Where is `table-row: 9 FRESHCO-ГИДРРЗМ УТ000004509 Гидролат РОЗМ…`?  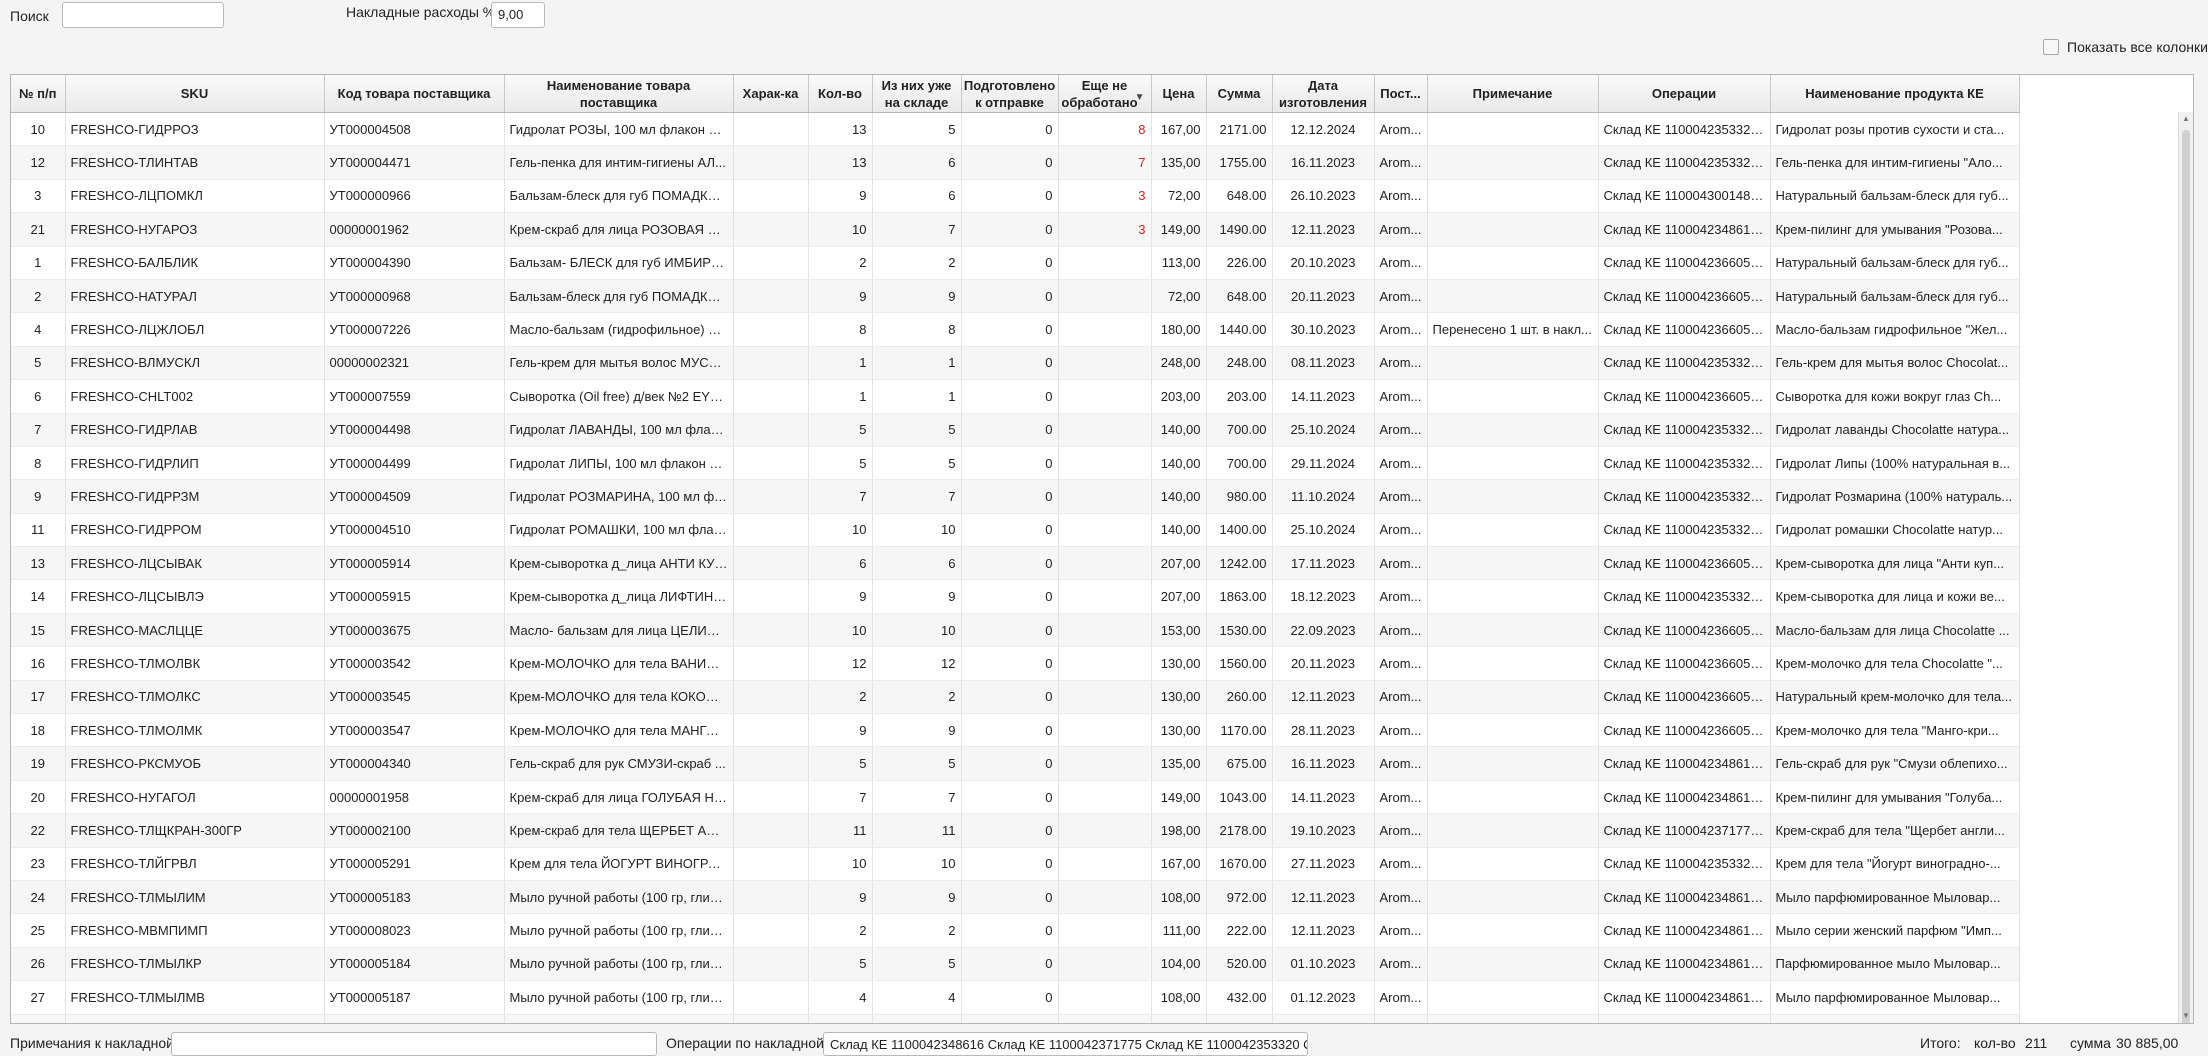 table-row: 9 FRESHCO-ГИДРРЗМ УТ000004509 Гидролат РОЗМ… is located at coordinates (1015, 496).